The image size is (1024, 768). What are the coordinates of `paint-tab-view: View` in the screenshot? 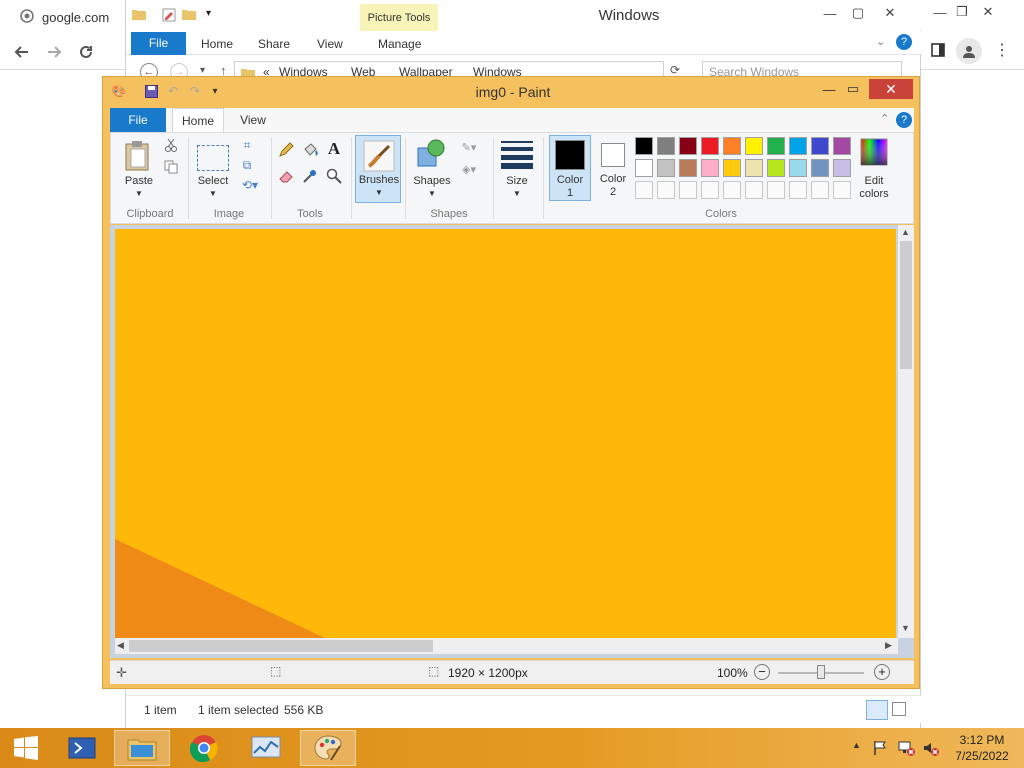 It's located at (253, 120).